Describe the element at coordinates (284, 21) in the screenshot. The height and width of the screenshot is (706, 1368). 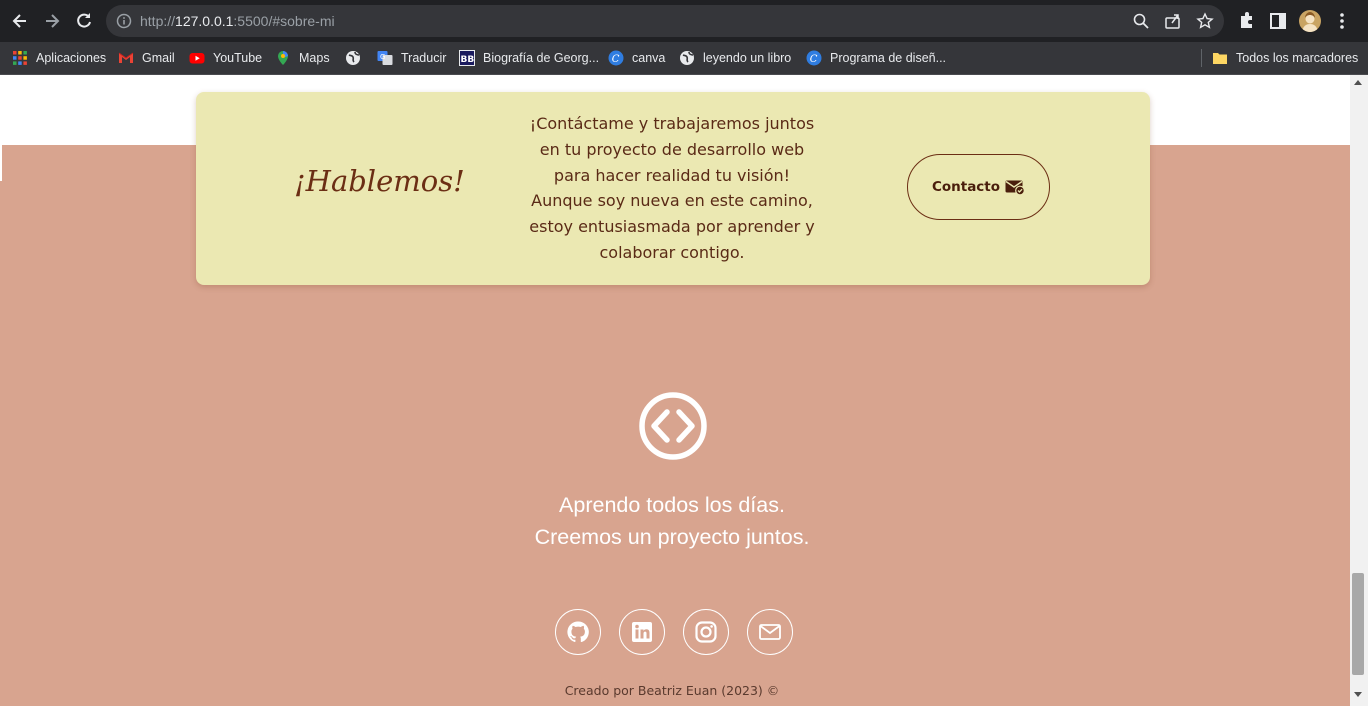
I see `url-path: :5500/#sobre-mi` at that location.